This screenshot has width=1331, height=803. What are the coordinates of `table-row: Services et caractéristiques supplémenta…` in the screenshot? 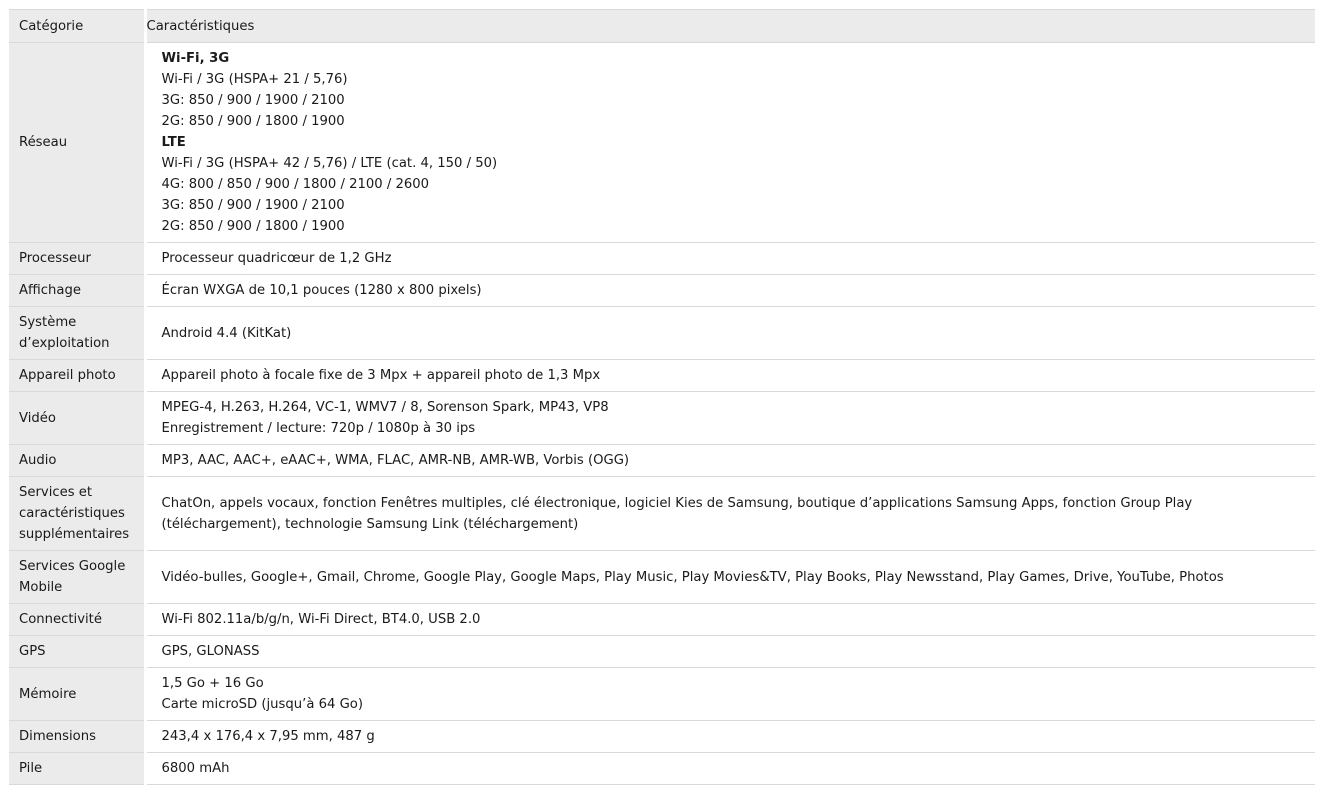 It's located at (662, 513).